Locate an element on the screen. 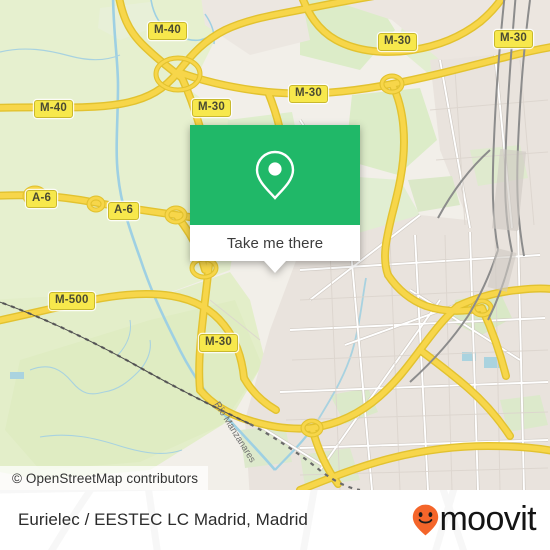 The image size is (550, 550). popup-pin-panel is located at coordinates (275, 175).